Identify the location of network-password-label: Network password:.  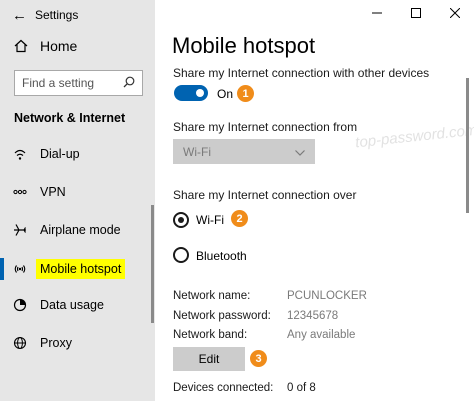
(222, 316).